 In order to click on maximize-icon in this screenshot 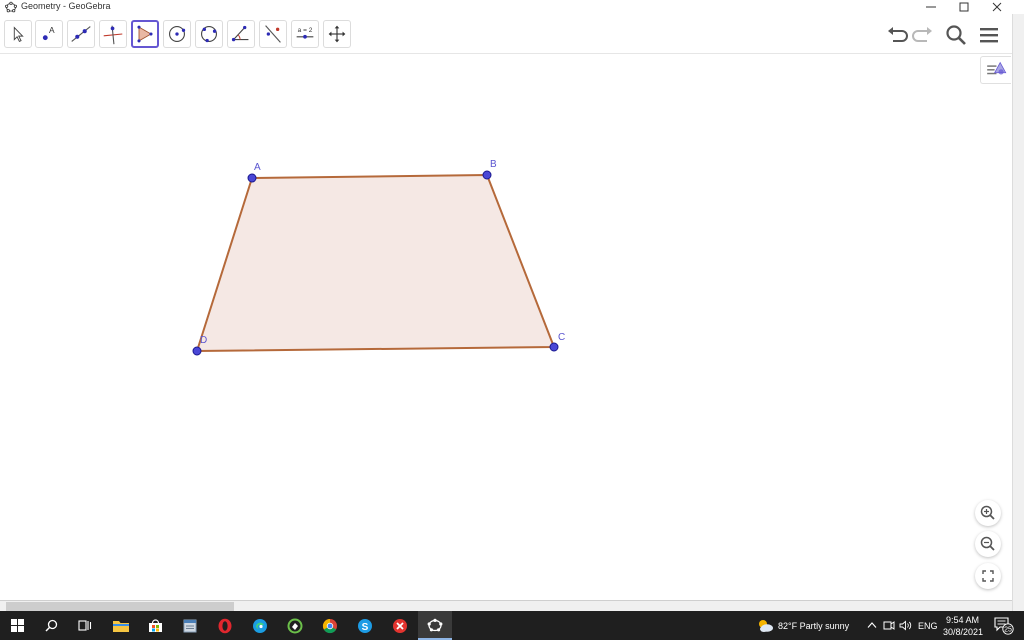, I will do `click(963, 7)`.